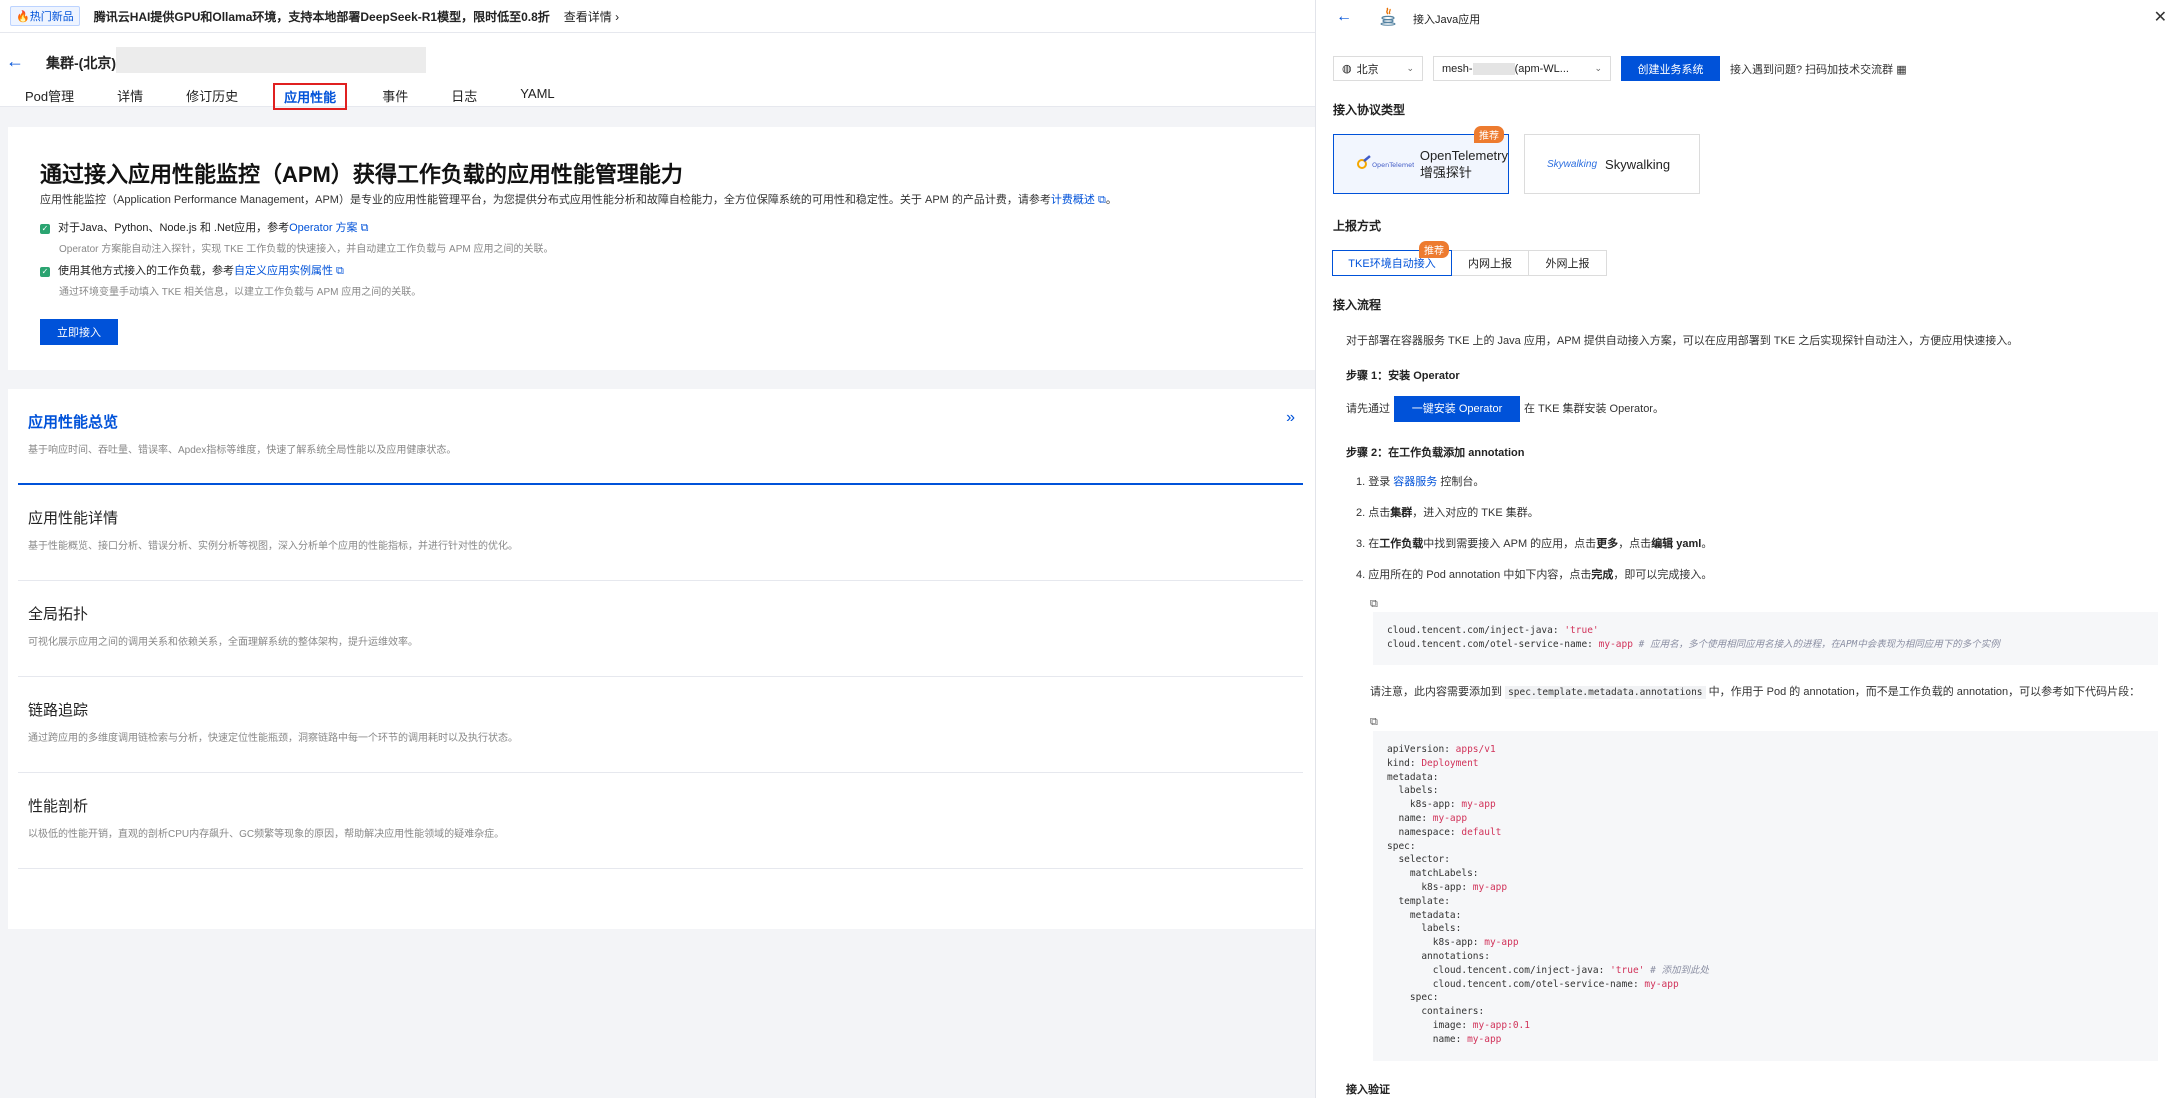 Image resolution: width=2180 pixels, height=1098 pixels. What do you see at coordinates (1748, 17) in the screenshot?
I see `drawer-header: ← 接入Java应用 ✕` at bounding box center [1748, 17].